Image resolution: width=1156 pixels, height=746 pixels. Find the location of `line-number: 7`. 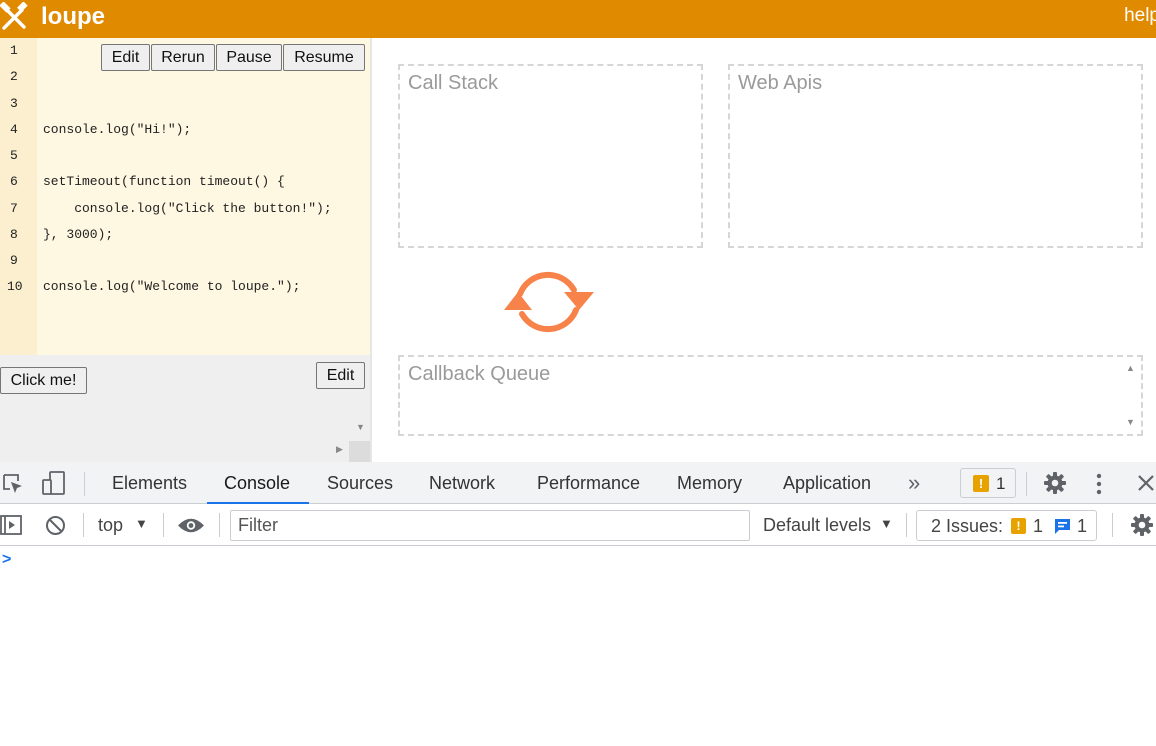

line-number: 7 is located at coordinates (14, 208).